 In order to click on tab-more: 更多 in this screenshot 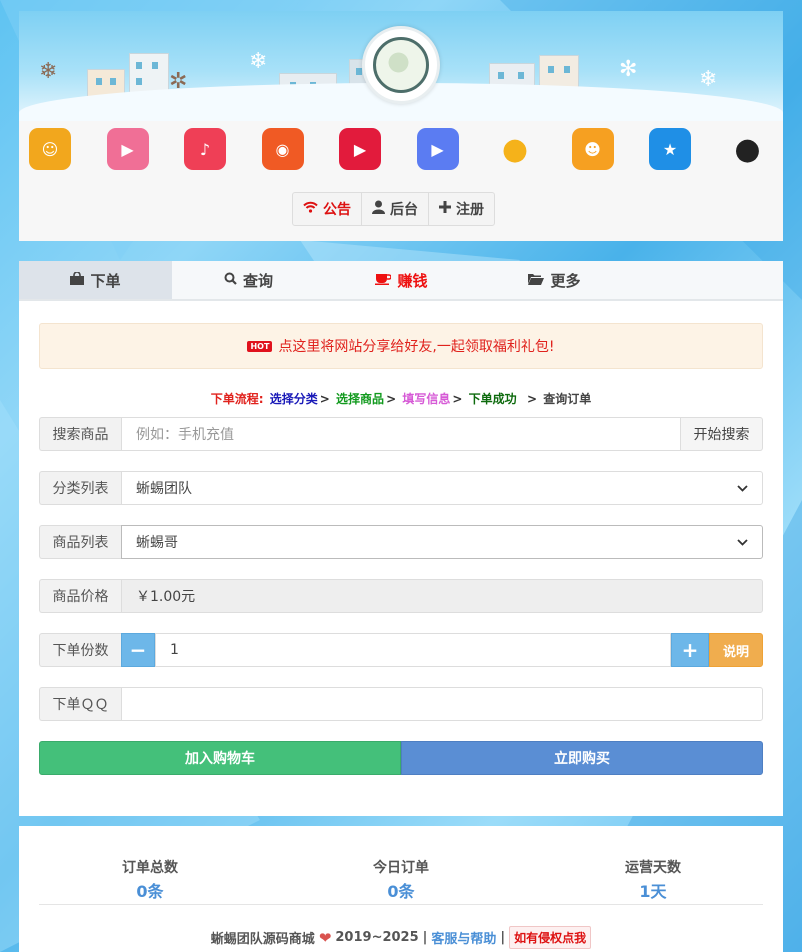, I will do `click(554, 280)`.